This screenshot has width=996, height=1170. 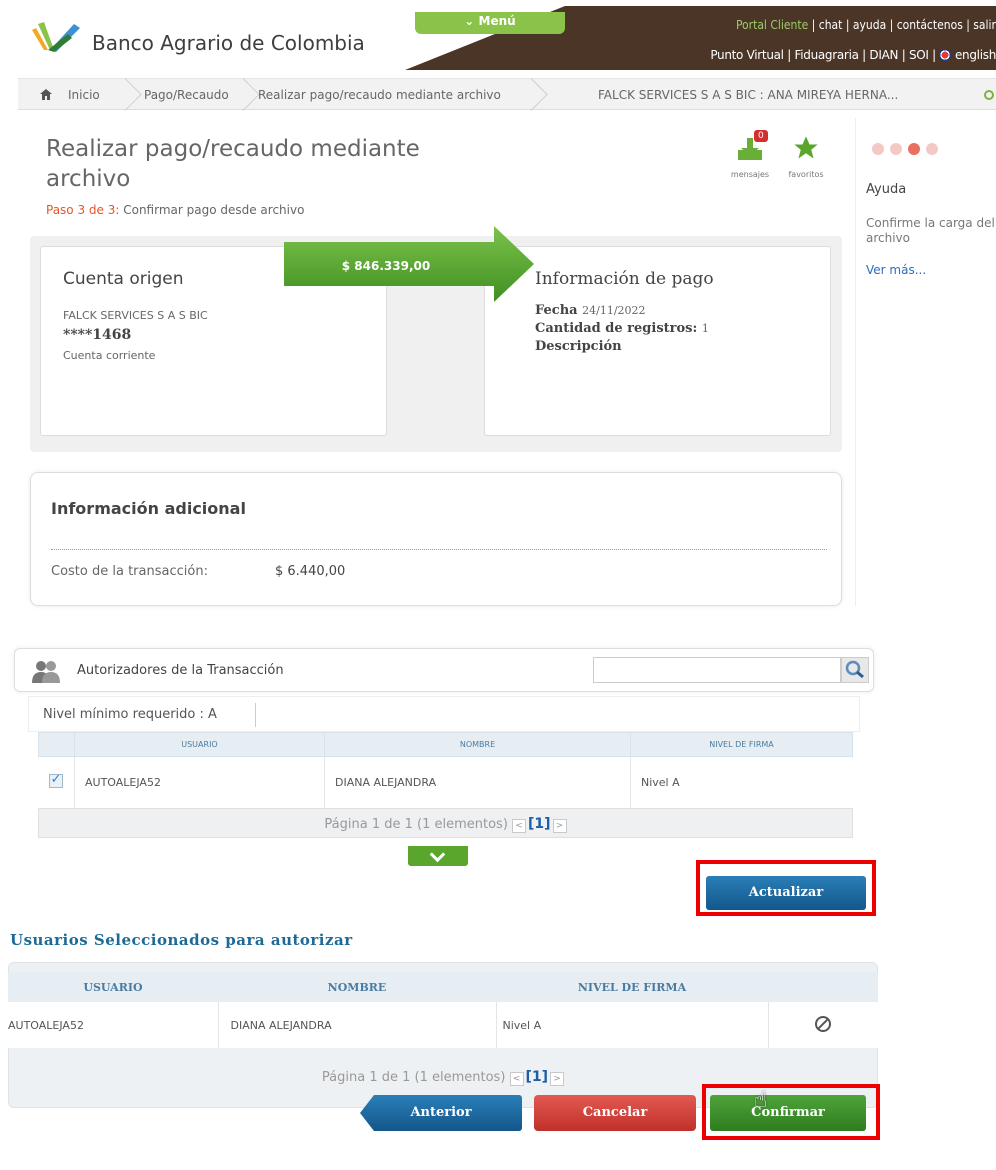 What do you see at coordinates (772, 25) in the screenshot?
I see `portal-cliente-link: Portal Cliente` at bounding box center [772, 25].